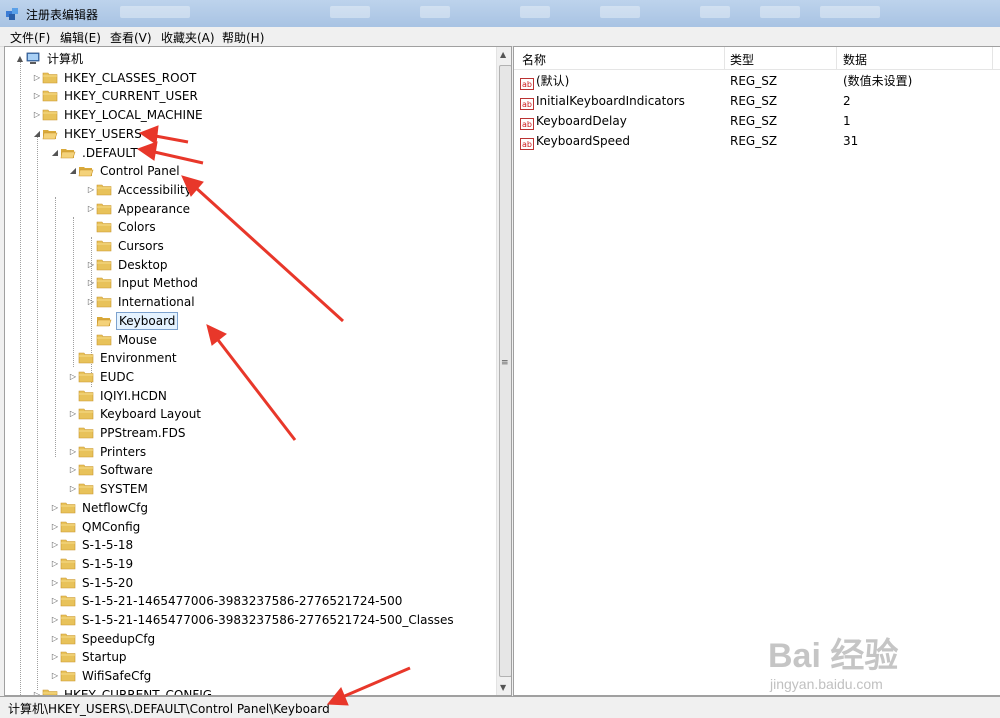 Image resolution: width=1000 pixels, height=718 pixels. What do you see at coordinates (757, 121) in the screenshot?
I see `value-row: ab KeyboardDelay REG_SZ 1` at bounding box center [757, 121].